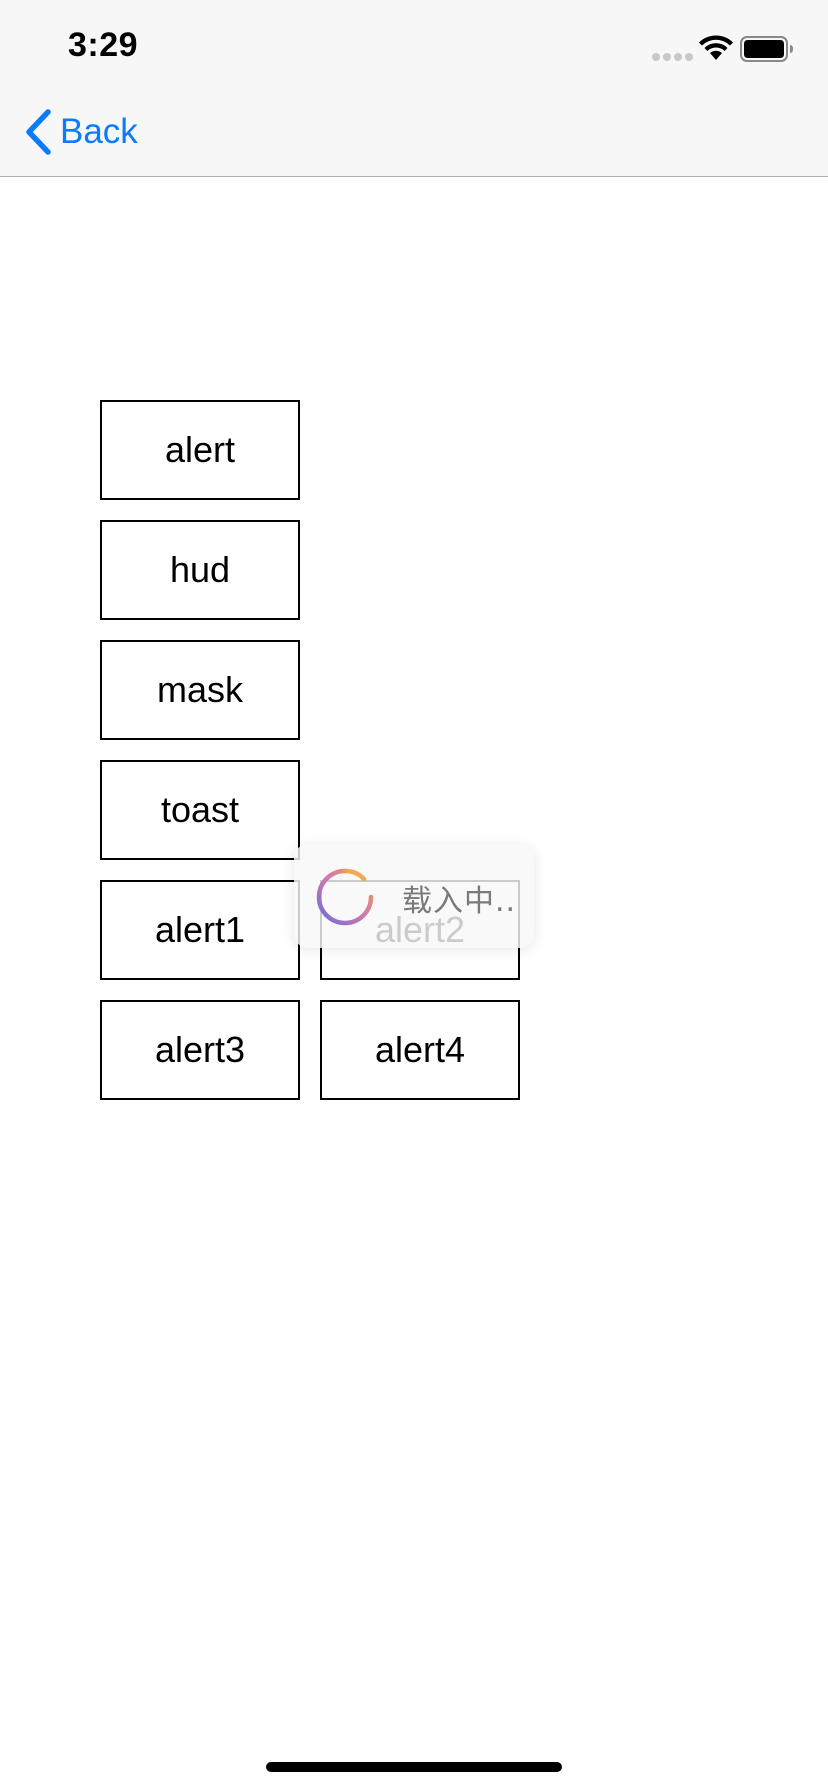  What do you see at coordinates (38, 132) in the screenshot?
I see `chevron-left-icon` at bounding box center [38, 132].